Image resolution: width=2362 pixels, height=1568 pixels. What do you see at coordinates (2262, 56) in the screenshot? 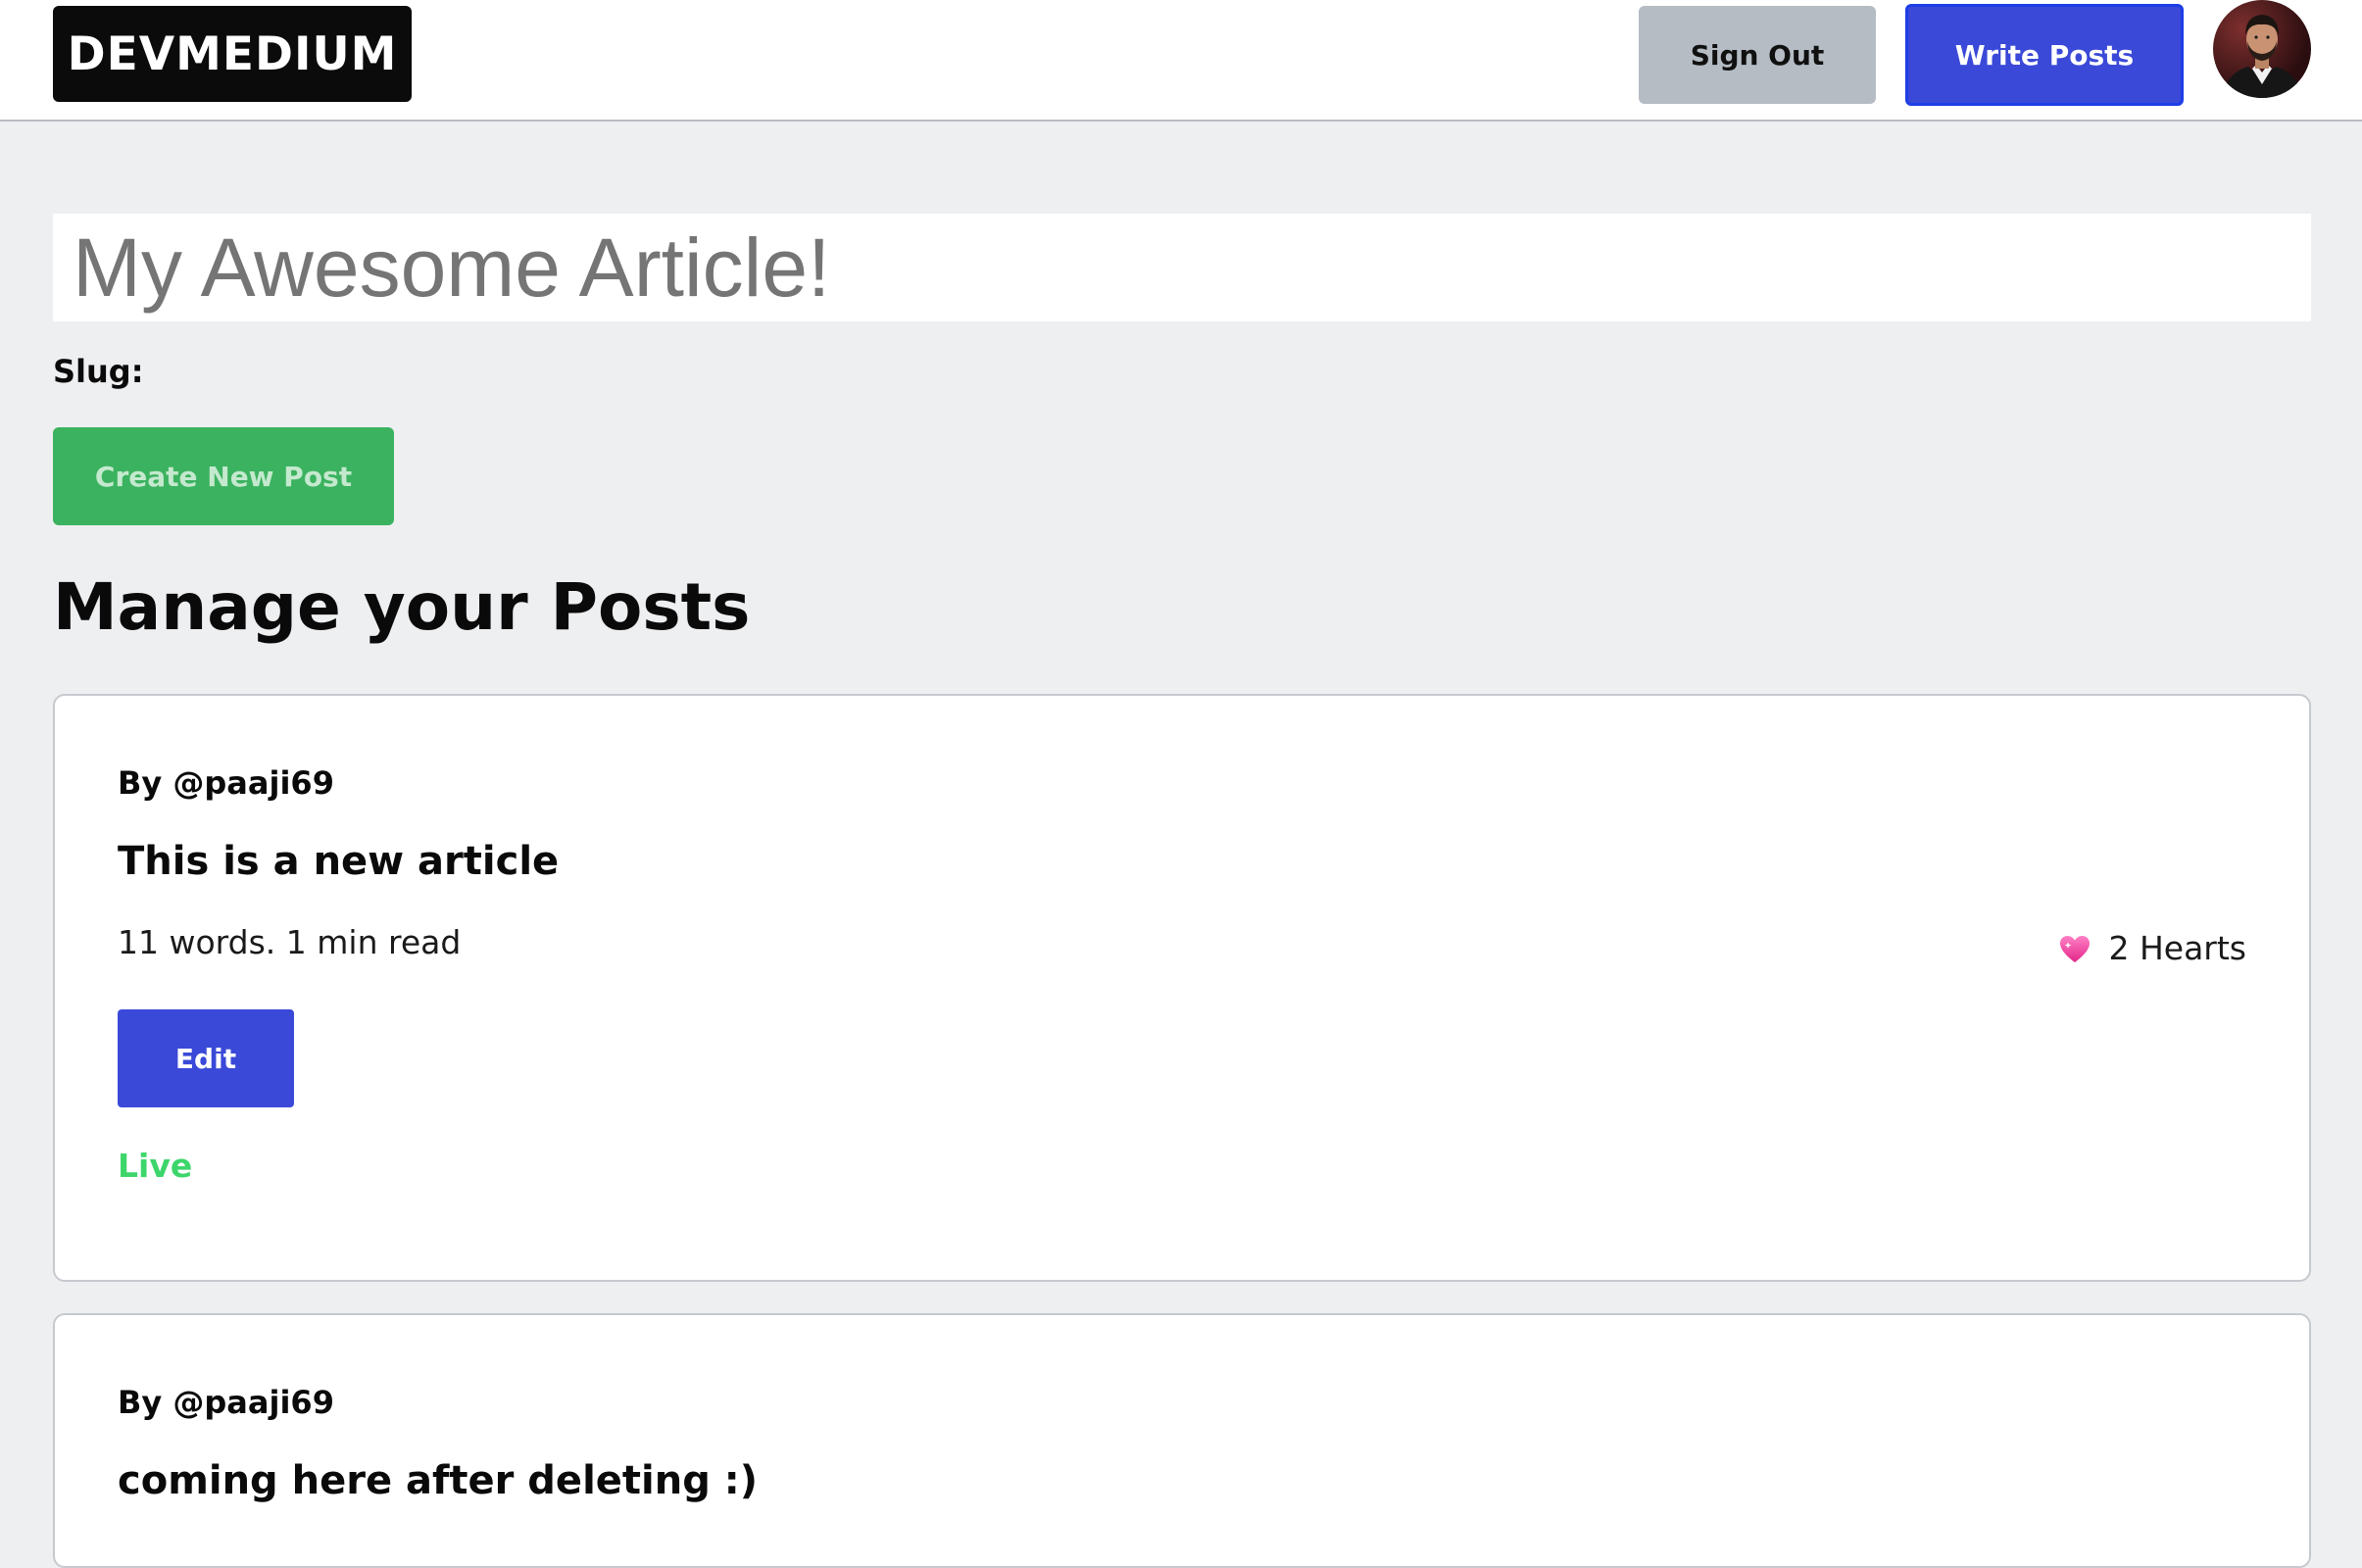
I see `avatar-image` at bounding box center [2262, 56].